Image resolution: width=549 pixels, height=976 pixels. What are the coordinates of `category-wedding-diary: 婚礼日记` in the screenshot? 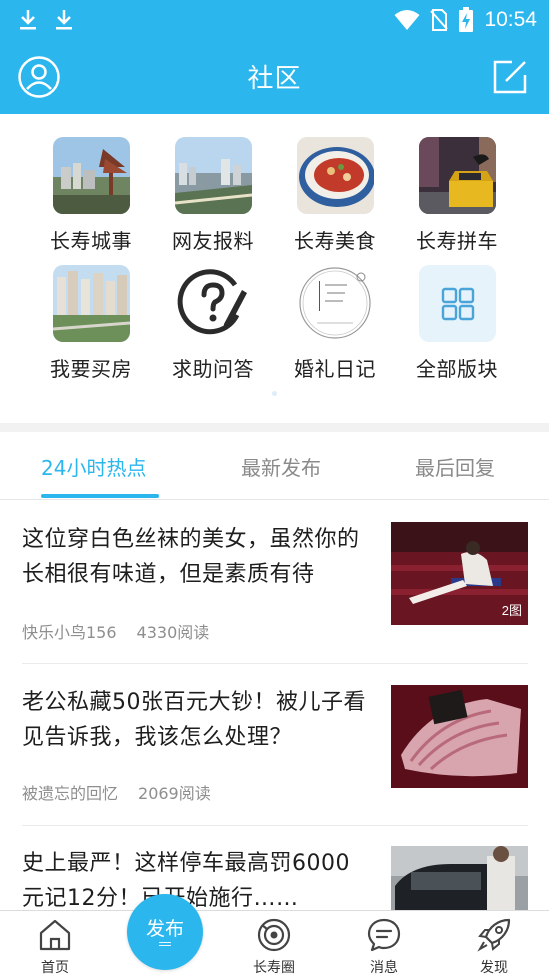 It's located at (335, 323).